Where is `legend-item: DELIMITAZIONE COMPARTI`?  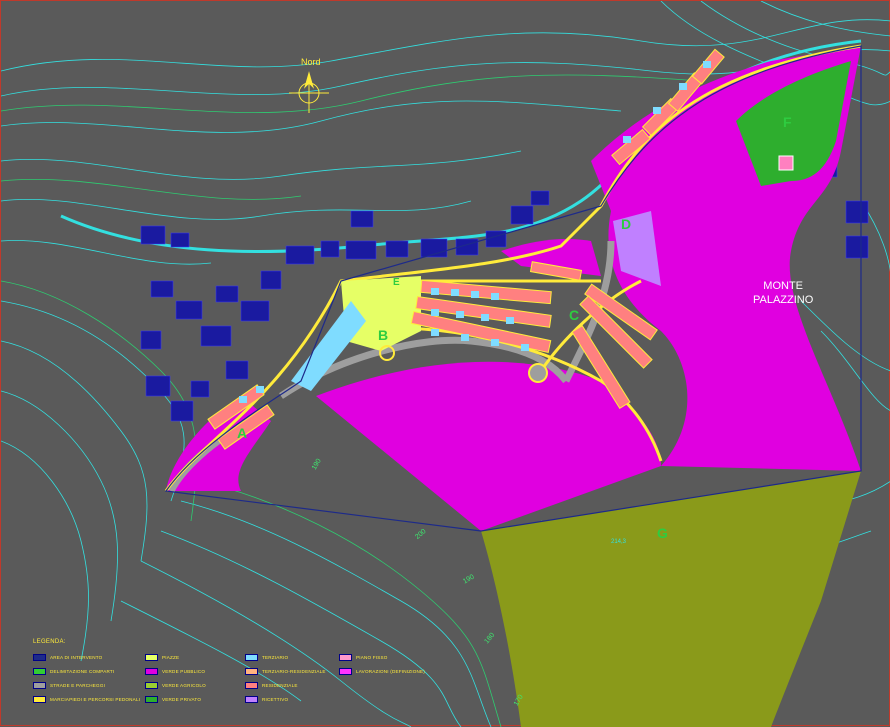
legend-item: DELIMITAZIONE COMPARTI is located at coordinates (73, 671).